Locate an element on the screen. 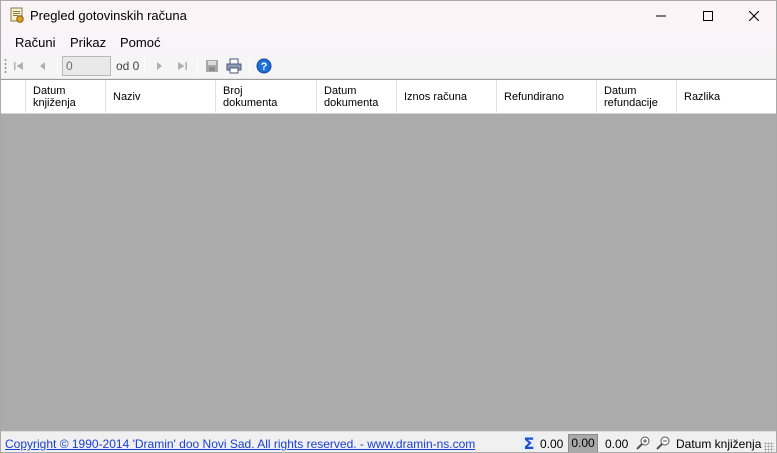 The height and width of the screenshot is (453, 777). sum-value: 0.00 is located at coordinates (552, 444).